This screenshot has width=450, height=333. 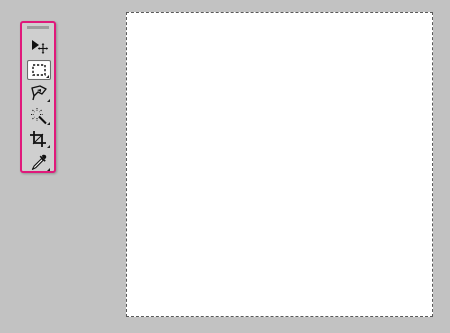 I want to click on magic-wand-tool-button, so click(x=39, y=116).